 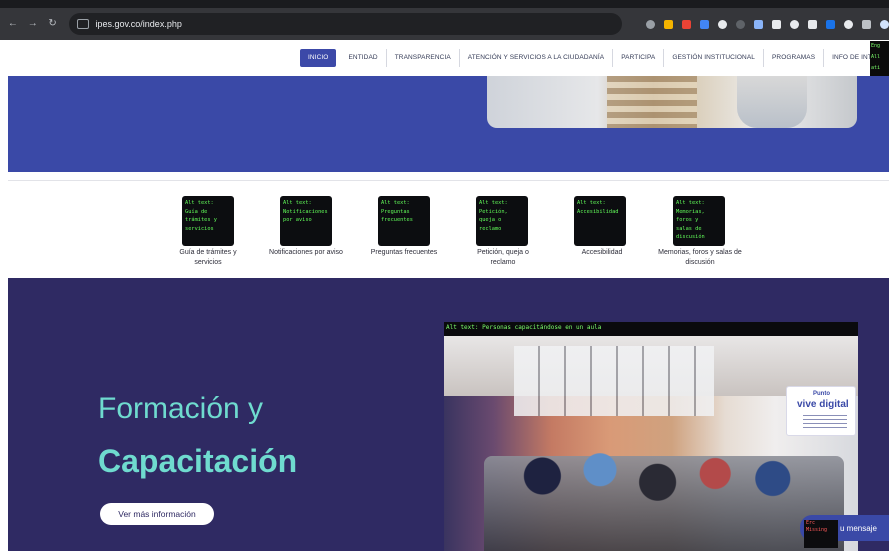 What do you see at coordinates (13, 24) in the screenshot?
I see `back-icon: ←` at bounding box center [13, 24].